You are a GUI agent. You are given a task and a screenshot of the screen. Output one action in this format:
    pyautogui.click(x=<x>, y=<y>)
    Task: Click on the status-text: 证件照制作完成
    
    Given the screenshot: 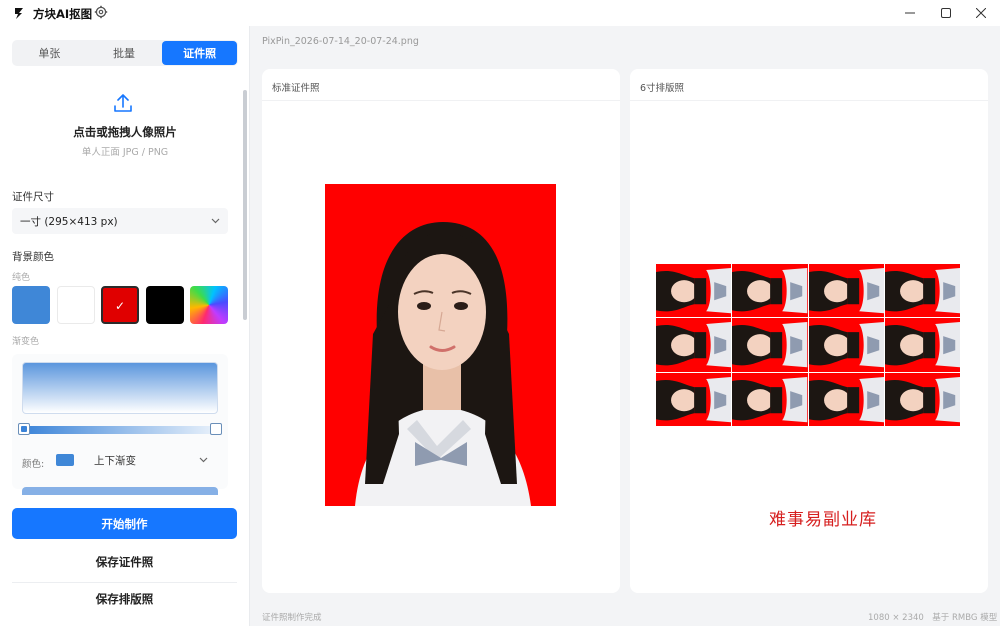 What is the action you would take?
    pyautogui.click(x=292, y=618)
    